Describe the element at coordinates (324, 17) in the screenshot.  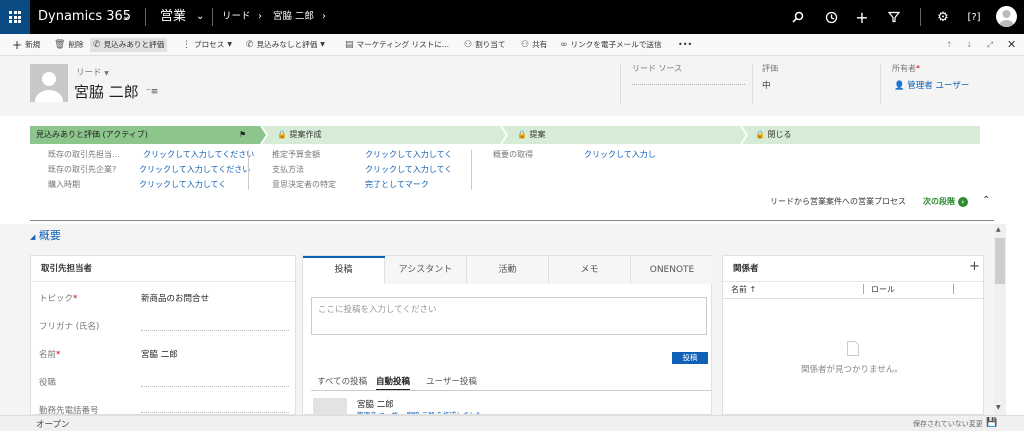
I see `chevron-right-icon: ›` at that location.